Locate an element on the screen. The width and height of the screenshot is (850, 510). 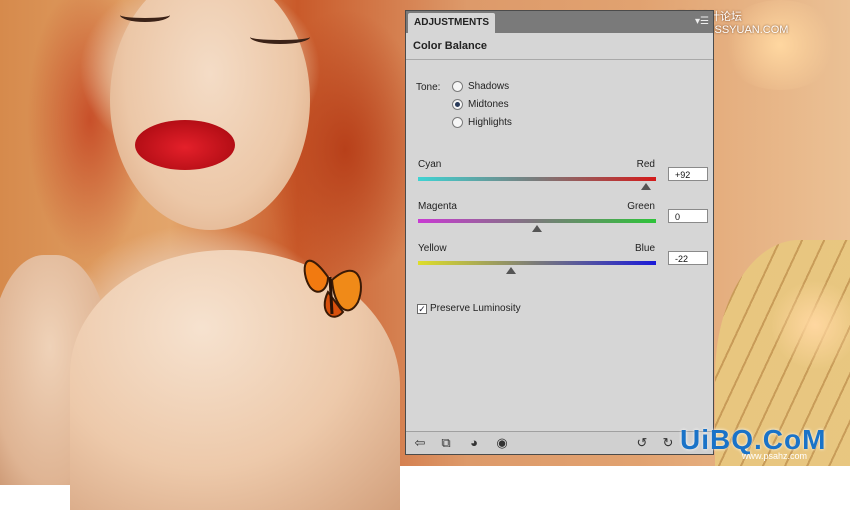
butterfly-image is located at coordinates (332, 288).